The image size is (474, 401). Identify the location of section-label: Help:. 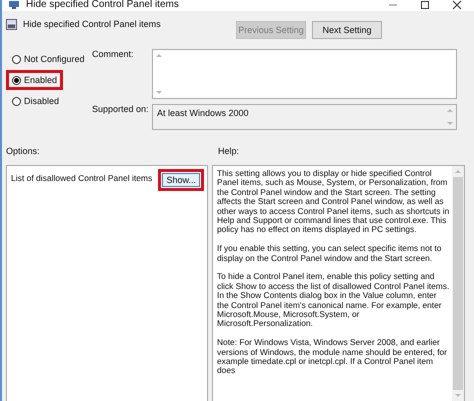
(229, 151).